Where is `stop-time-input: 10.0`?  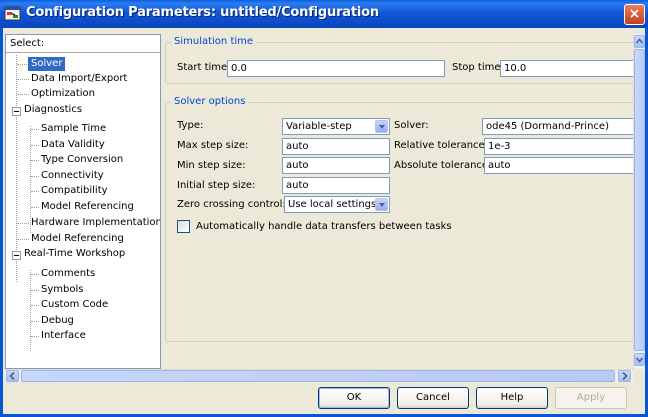
stop-time-input: 10.0 is located at coordinates (566, 68).